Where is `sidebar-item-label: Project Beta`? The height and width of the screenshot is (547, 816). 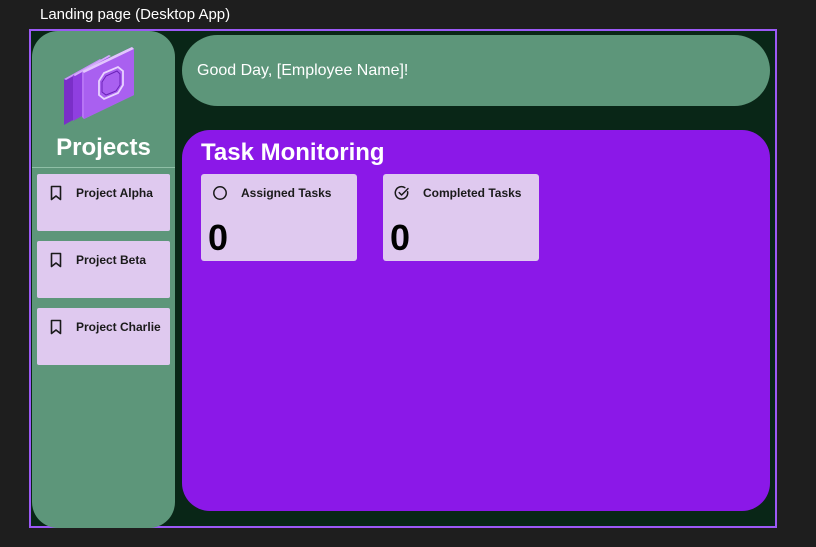 sidebar-item-label: Project Beta is located at coordinates (111, 260).